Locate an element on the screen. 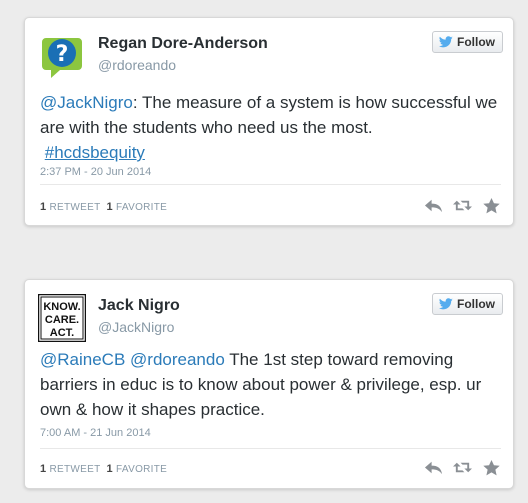  avatar: KNOW. CARE. ACT. is located at coordinates (62, 318).